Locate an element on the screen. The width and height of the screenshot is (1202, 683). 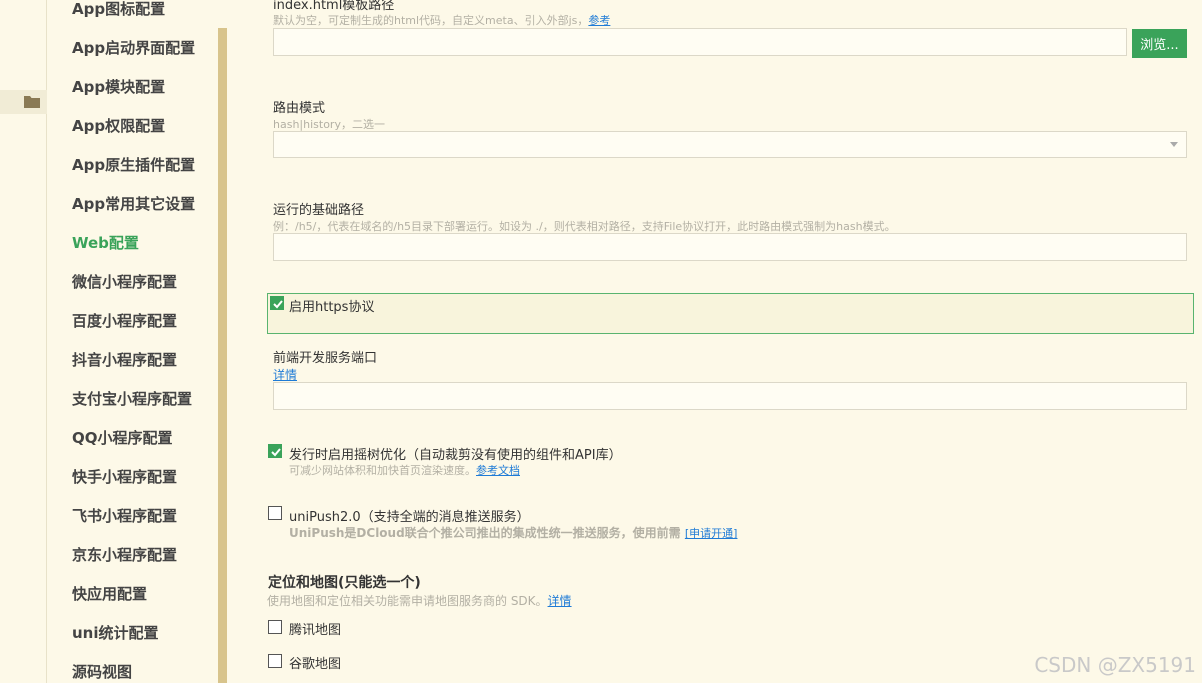
nav-item-quickapp: 快应用配置 is located at coordinates (109, 594).